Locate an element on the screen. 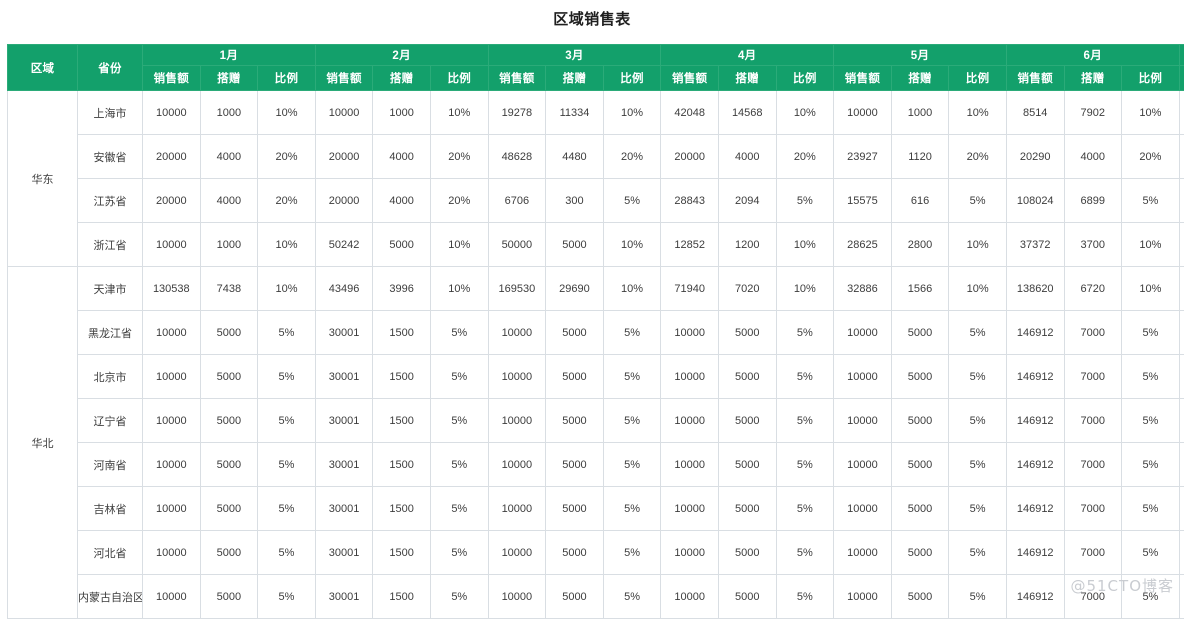 The image size is (1184, 619). data-cell: 138620 is located at coordinates (1035, 289).